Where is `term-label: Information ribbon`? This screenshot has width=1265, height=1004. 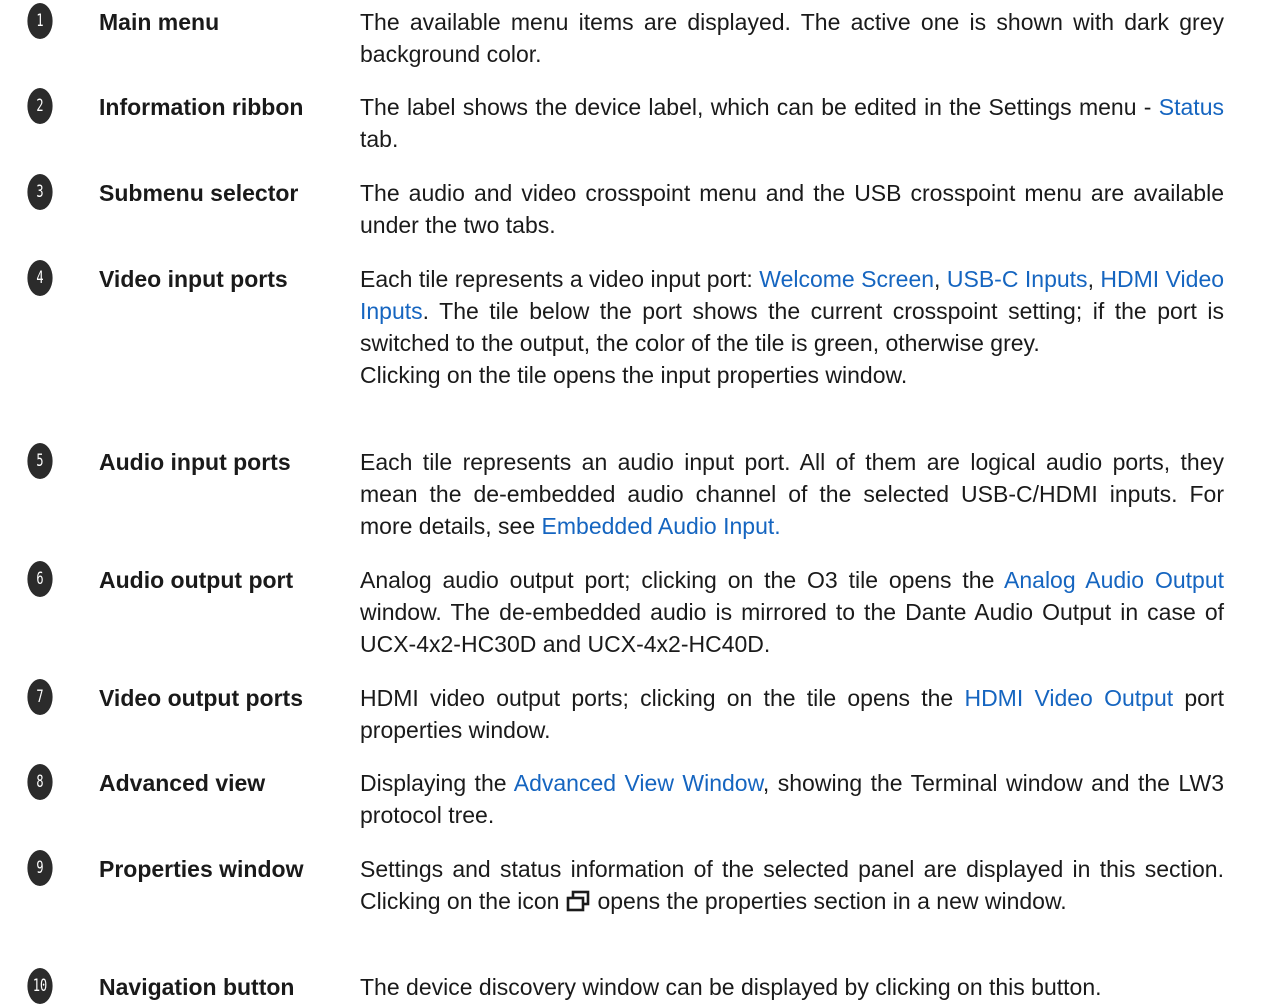
term-label: Information ribbon is located at coordinates (201, 107).